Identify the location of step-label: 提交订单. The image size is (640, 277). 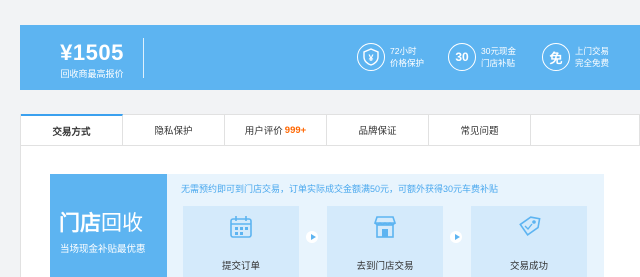
(240, 266).